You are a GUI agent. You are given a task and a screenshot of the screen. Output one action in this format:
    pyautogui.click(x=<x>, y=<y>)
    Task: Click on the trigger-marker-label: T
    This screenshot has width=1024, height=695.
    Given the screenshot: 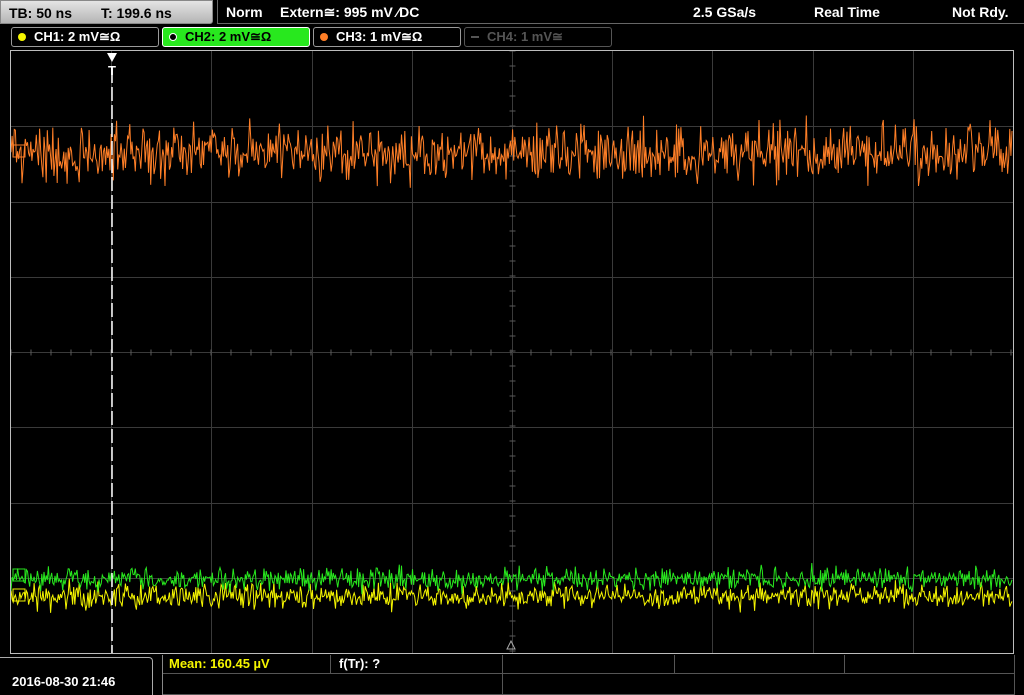 What is the action you would take?
    pyautogui.click(x=112, y=70)
    